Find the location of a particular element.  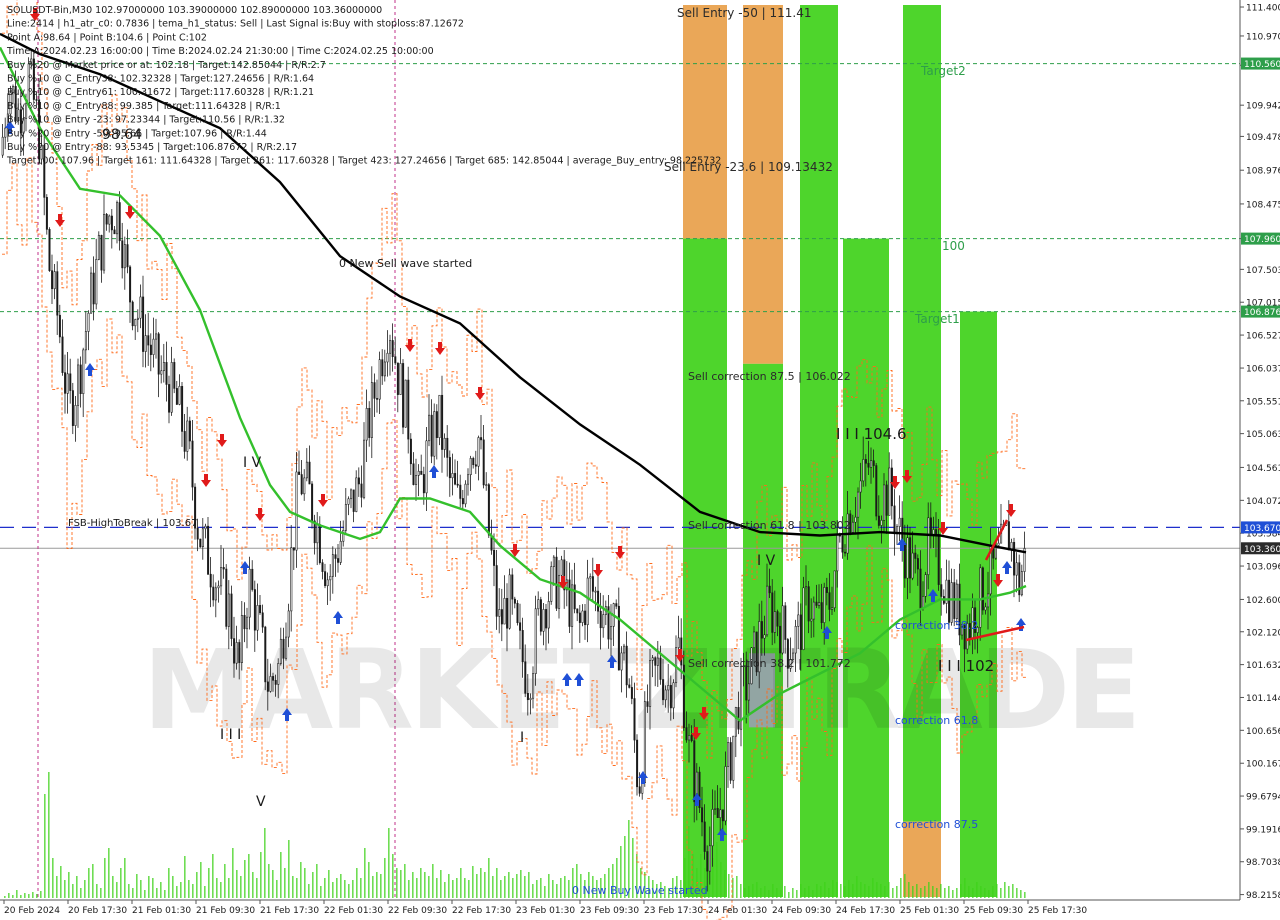

price-tick-label-1: 110.970 is located at coordinates (1263, 37).